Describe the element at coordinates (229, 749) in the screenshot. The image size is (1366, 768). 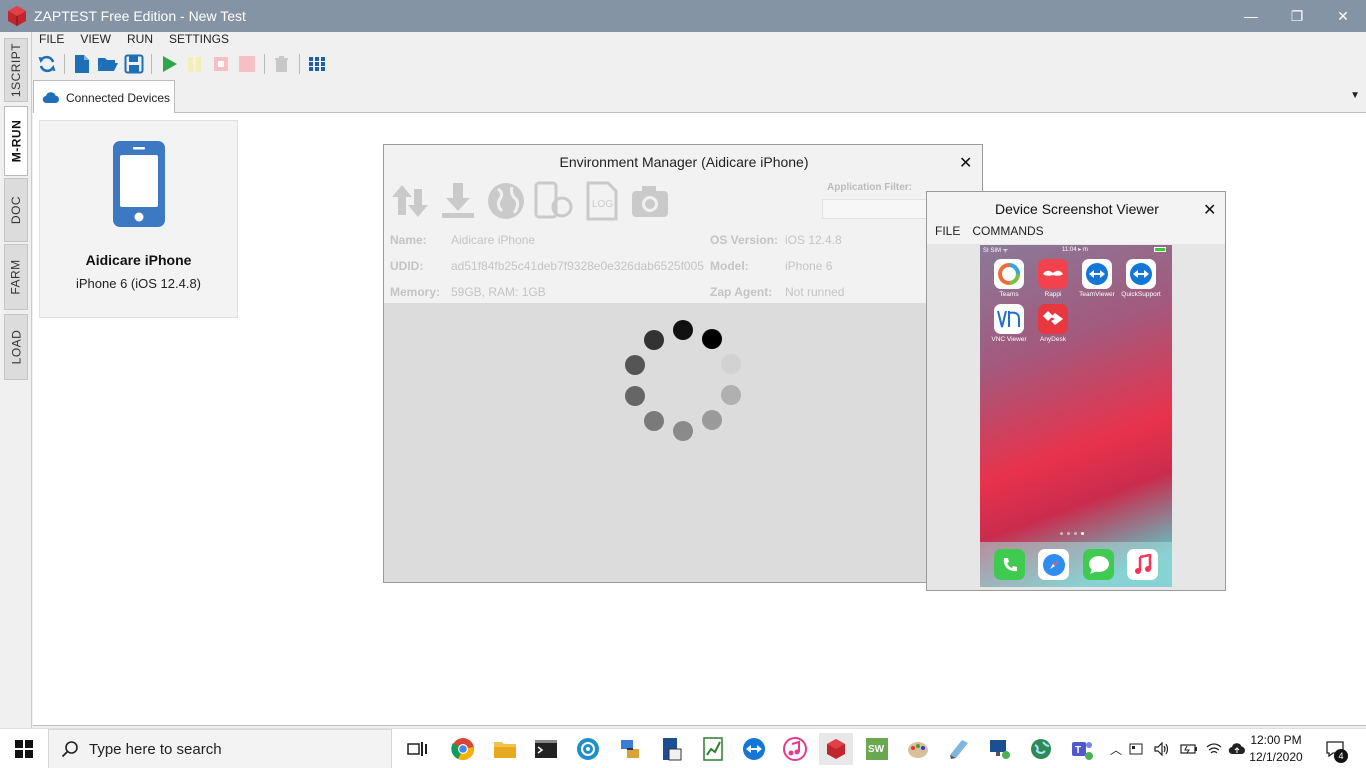
I see `search-input` at that location.